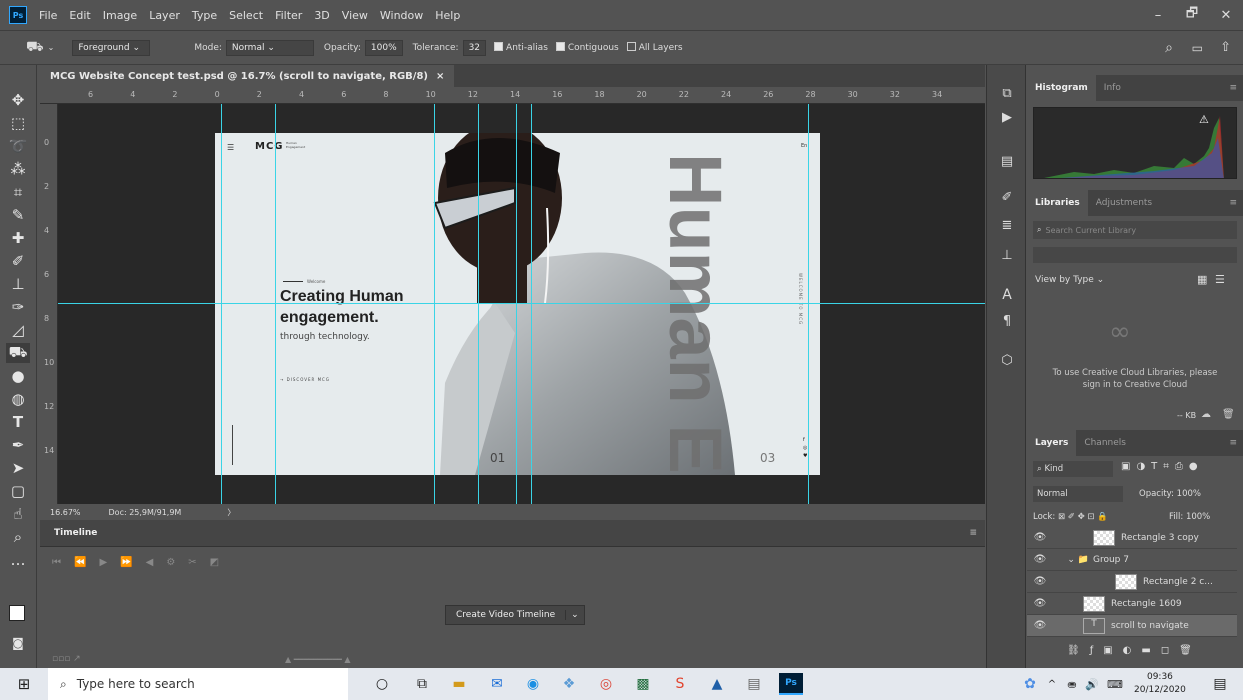  Describe the element at coordinates (18, 491) in the screenshot. I see `rectangle-tool-icon: ▢` at that location.